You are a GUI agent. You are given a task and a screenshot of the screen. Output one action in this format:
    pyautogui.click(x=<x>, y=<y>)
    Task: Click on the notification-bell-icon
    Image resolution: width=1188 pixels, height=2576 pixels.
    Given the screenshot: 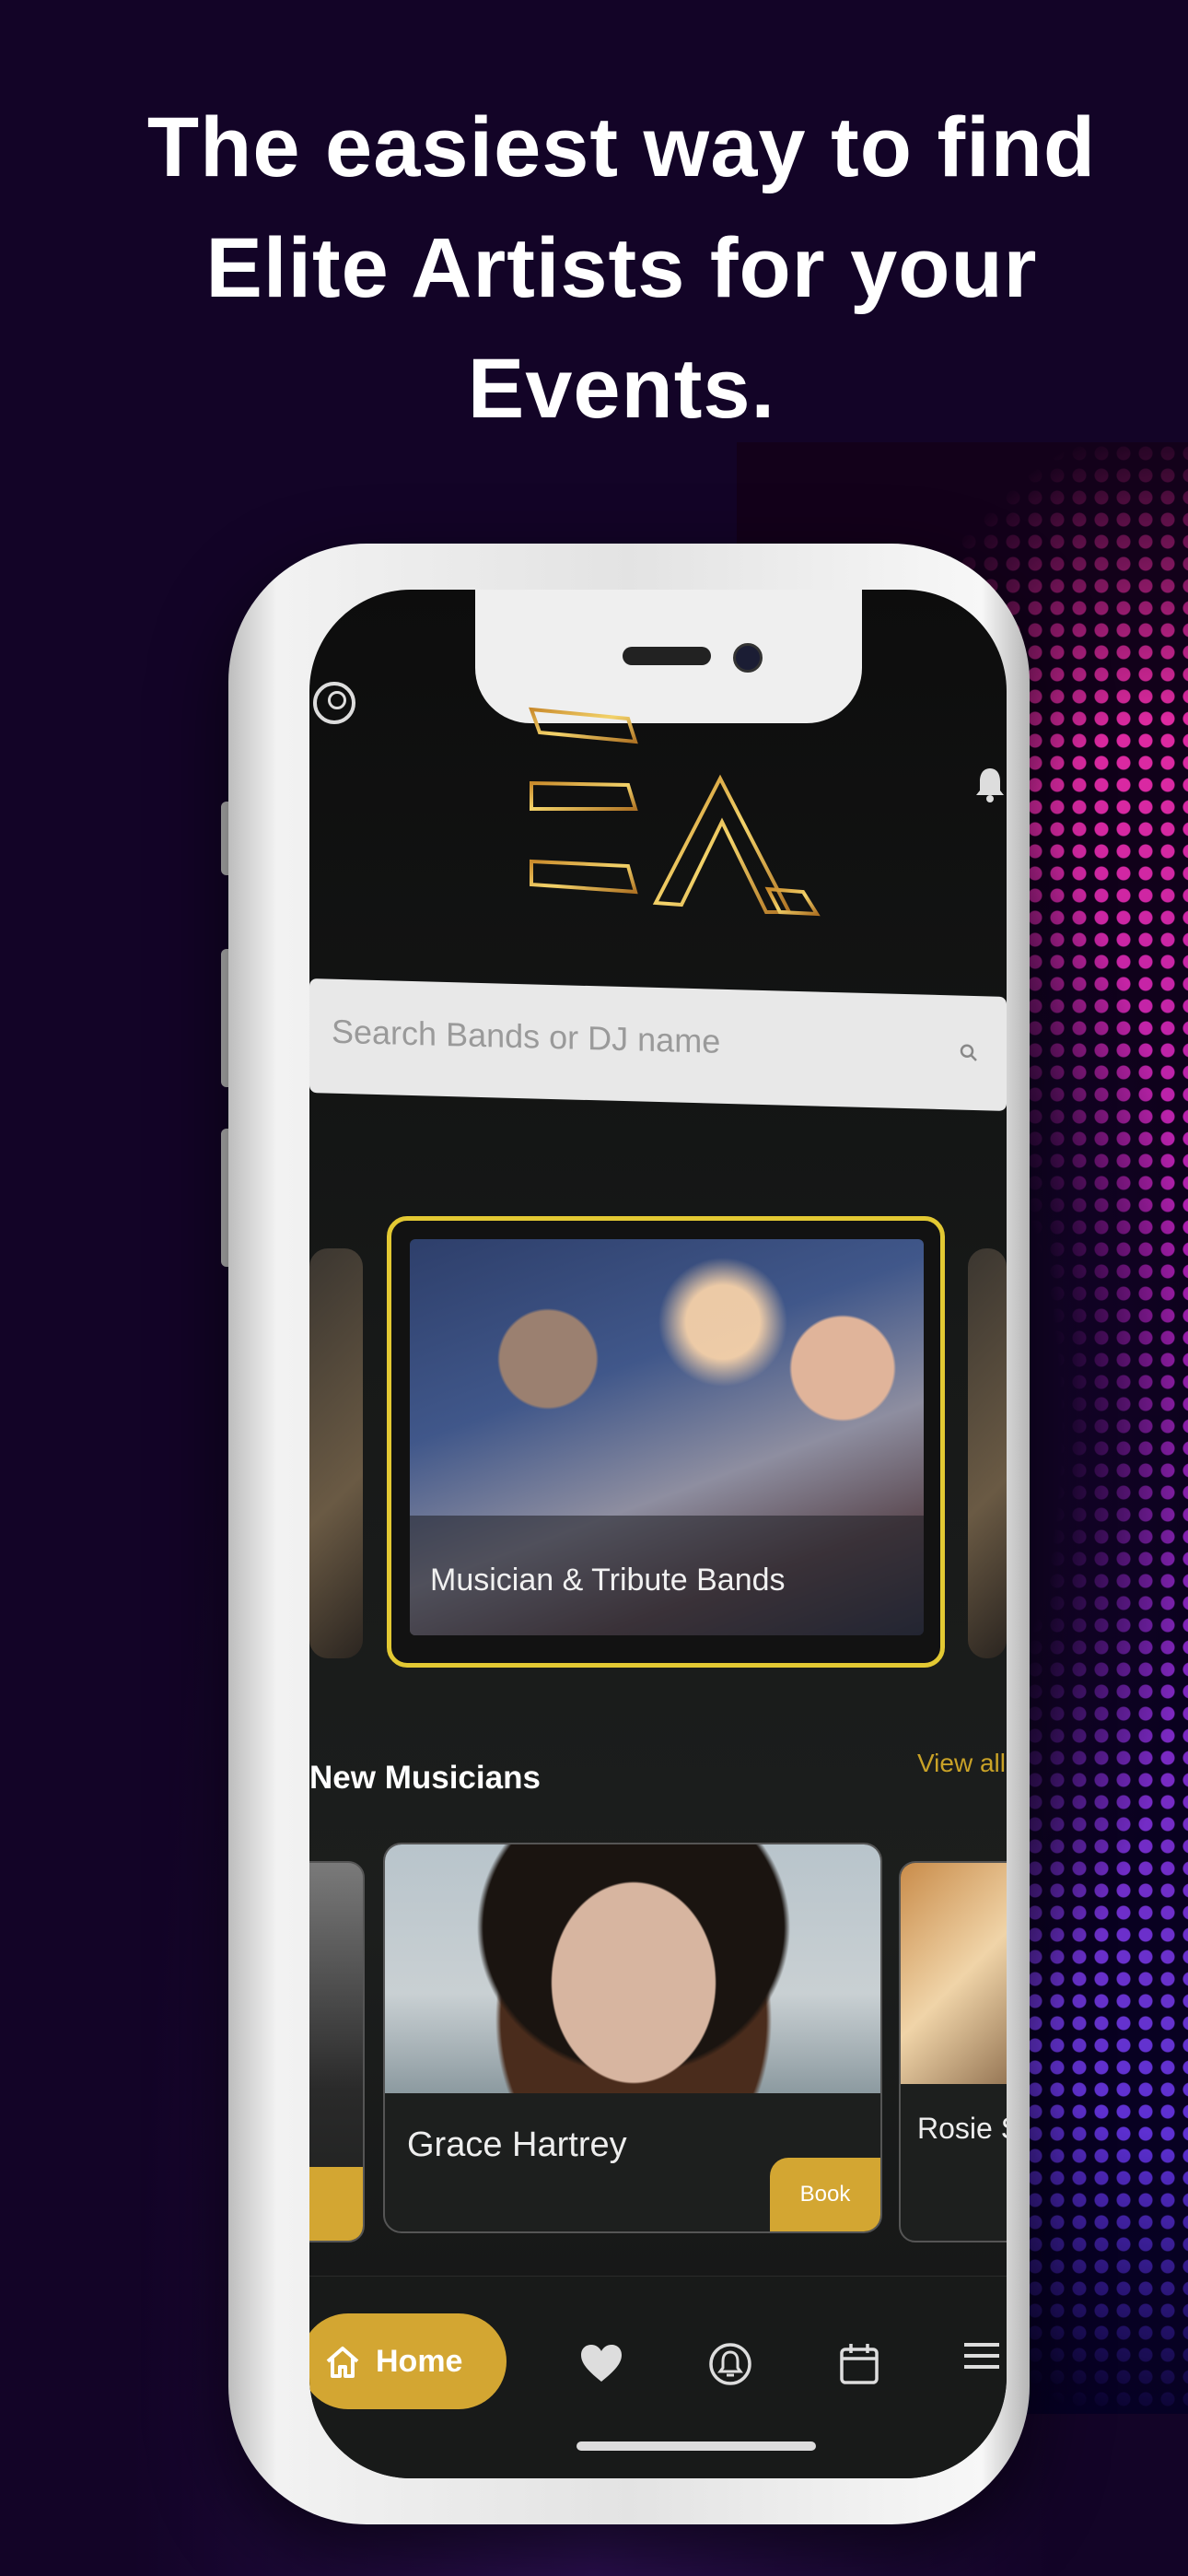 What is the action you would take?
    pyautogui.click(x=730, y=2364)
    